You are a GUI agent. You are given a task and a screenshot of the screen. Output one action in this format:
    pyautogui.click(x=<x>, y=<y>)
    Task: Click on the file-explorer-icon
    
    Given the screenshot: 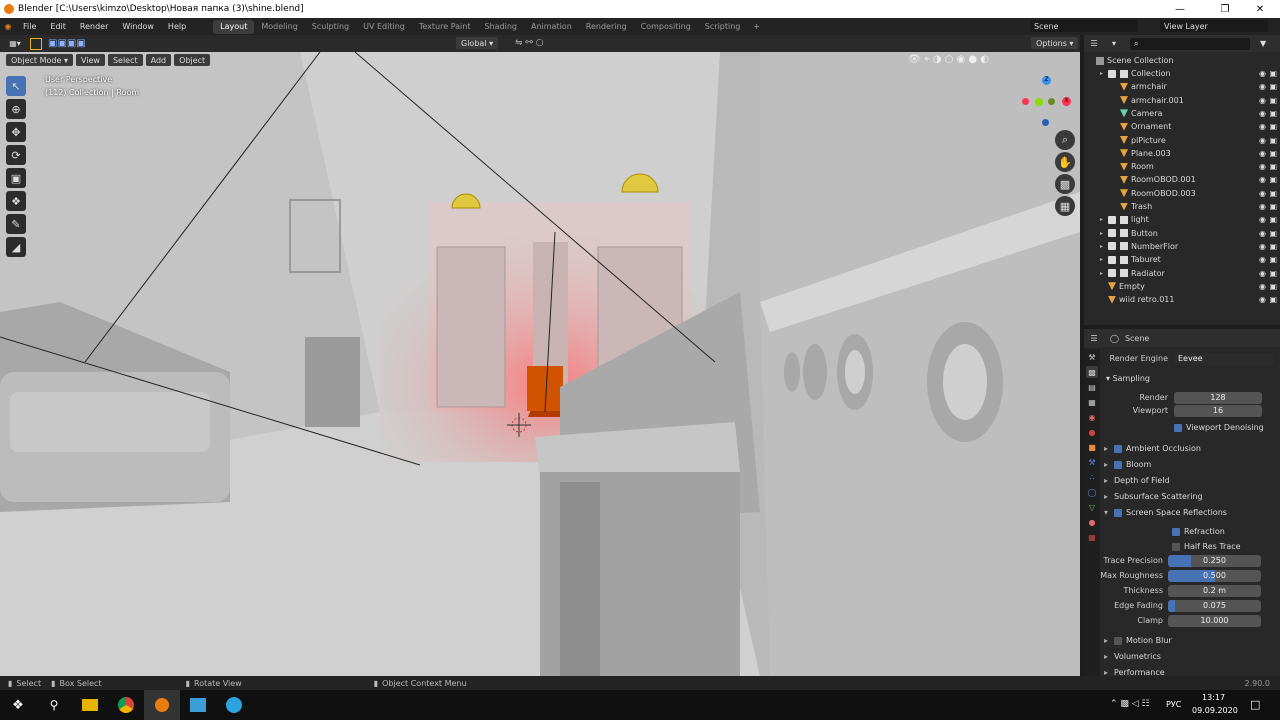 What is the action you would take?
    pyautogui.click(x=90, y=705)
    